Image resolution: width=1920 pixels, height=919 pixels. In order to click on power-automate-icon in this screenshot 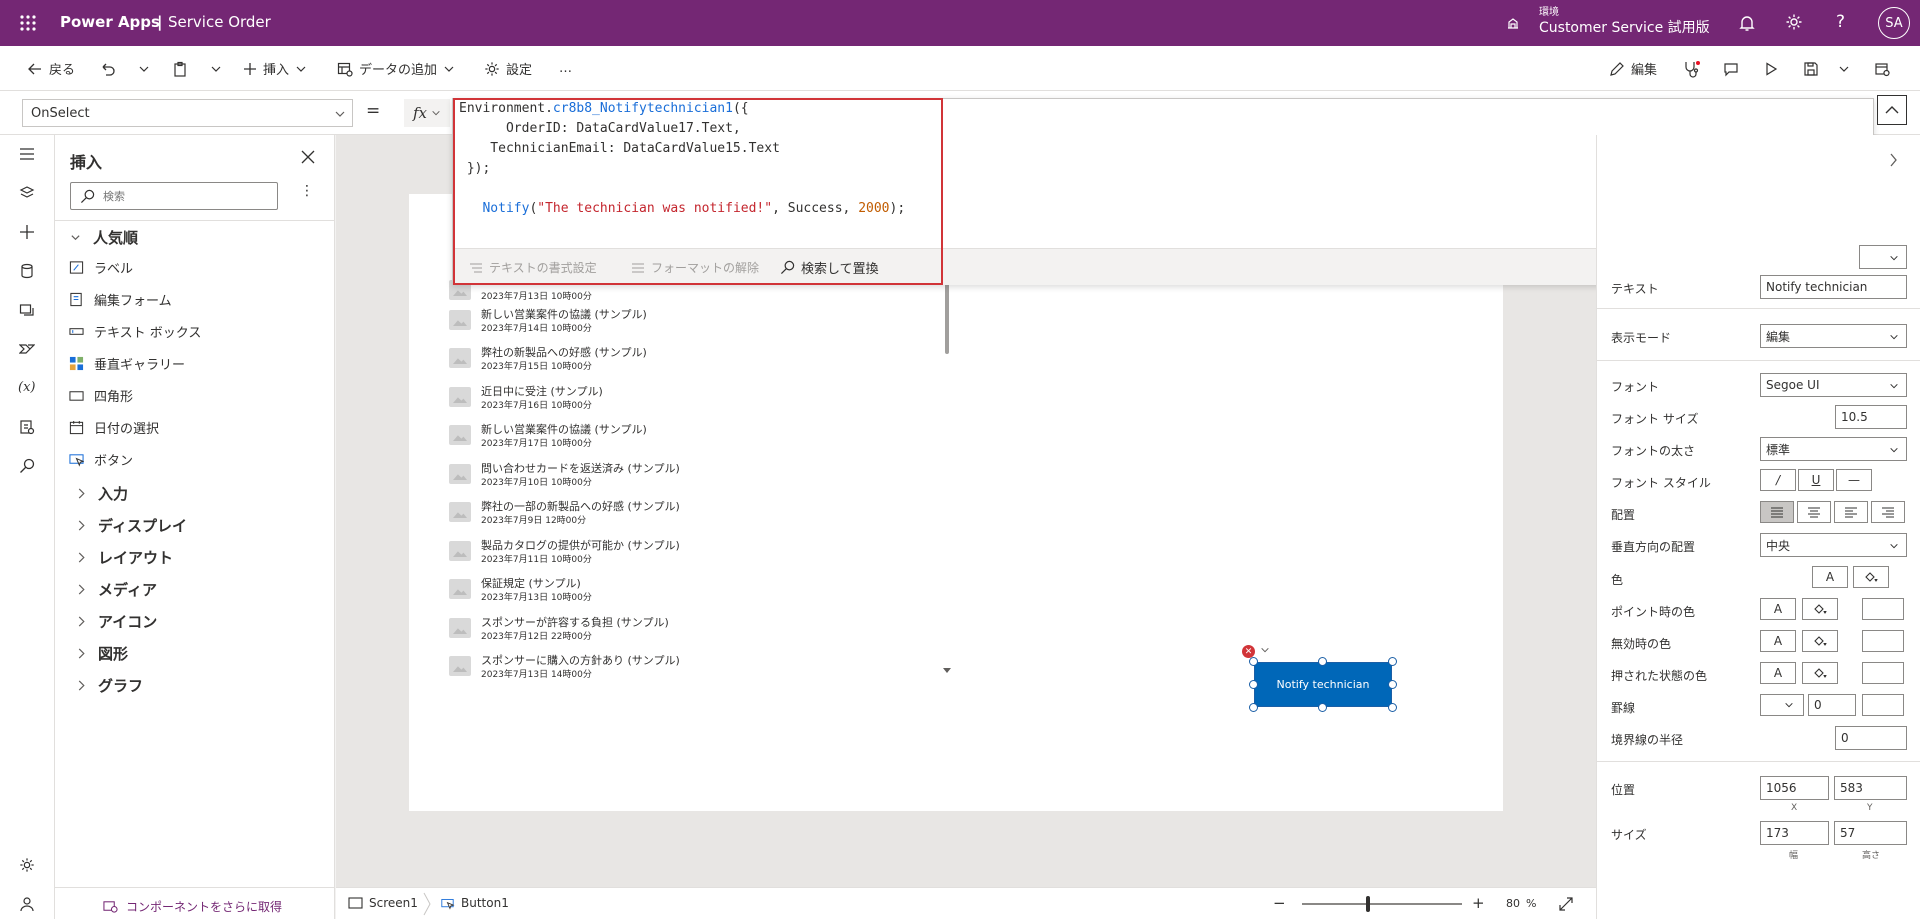, I will do `click(27, 349)`.